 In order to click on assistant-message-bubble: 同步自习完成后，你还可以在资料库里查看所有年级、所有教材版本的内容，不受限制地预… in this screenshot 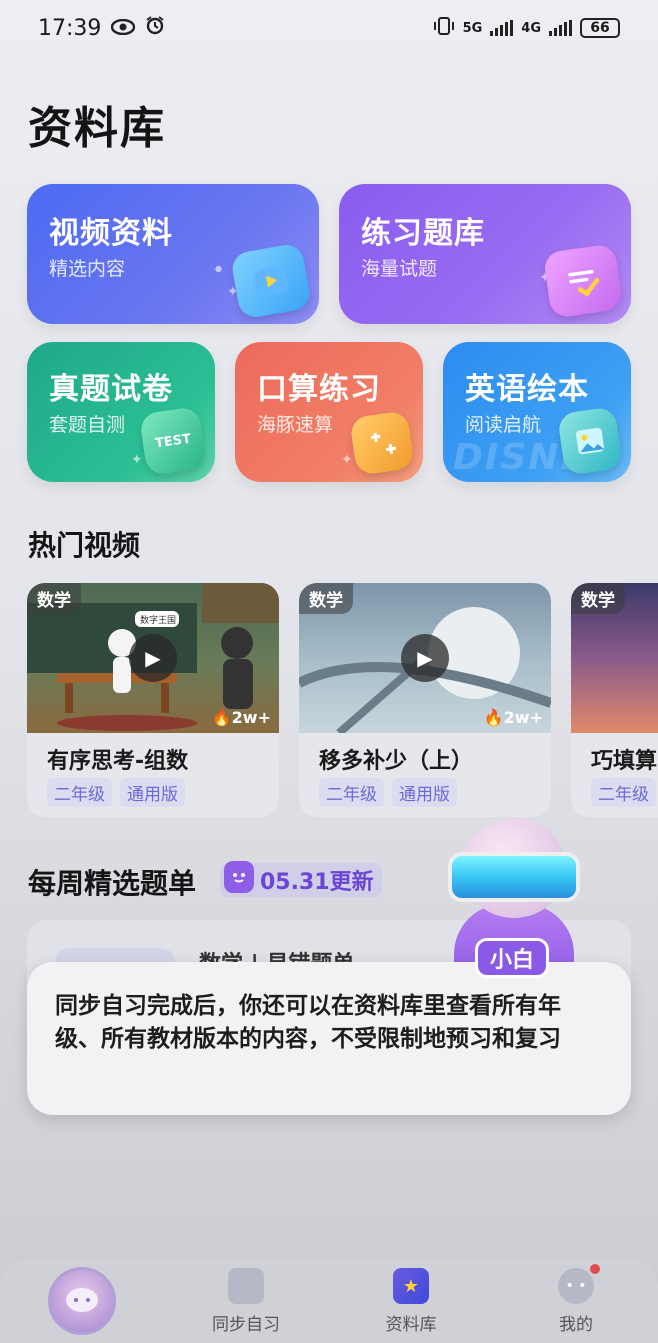, I will do `click(329, 1038)`.